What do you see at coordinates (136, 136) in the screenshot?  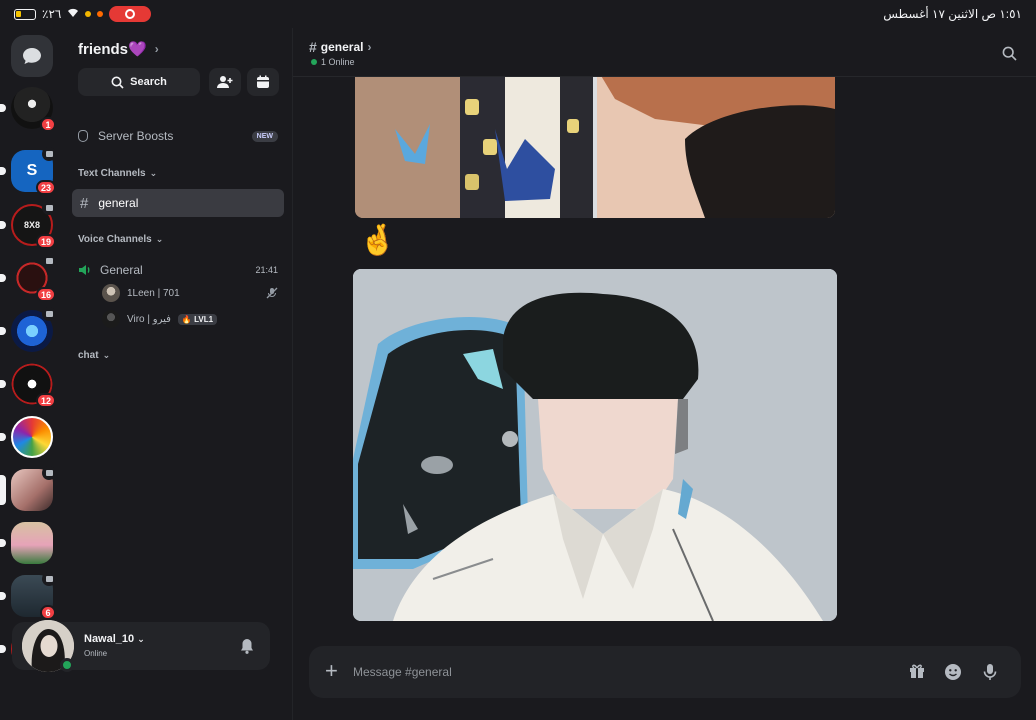 I see `server-boosts-label: Server Boosts` at bounding box center [136, 136].